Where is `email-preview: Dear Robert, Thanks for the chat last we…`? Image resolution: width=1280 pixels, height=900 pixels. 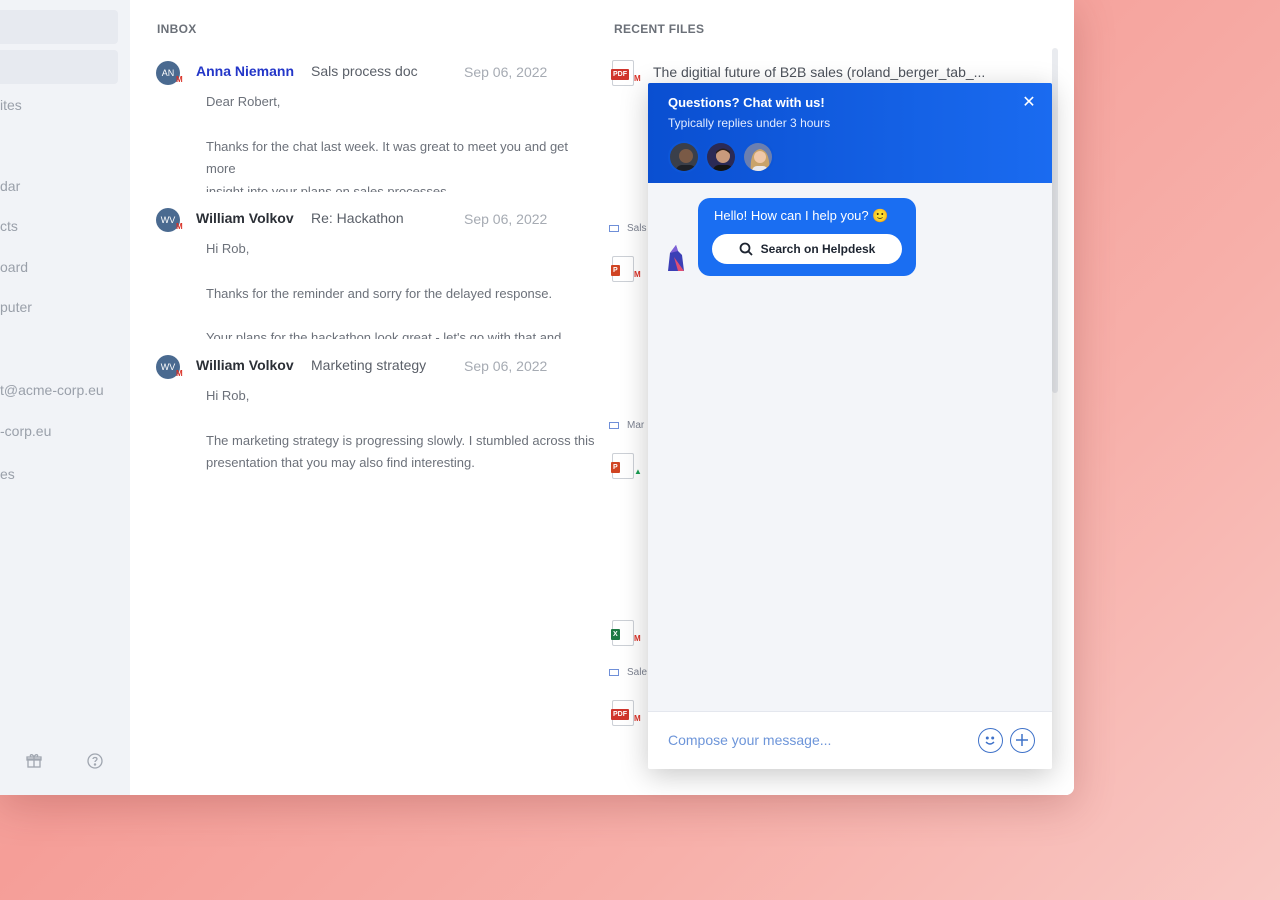
email-preview: Dear Robert, Thanks for the chat last we… is located at coordinates (401, 141).